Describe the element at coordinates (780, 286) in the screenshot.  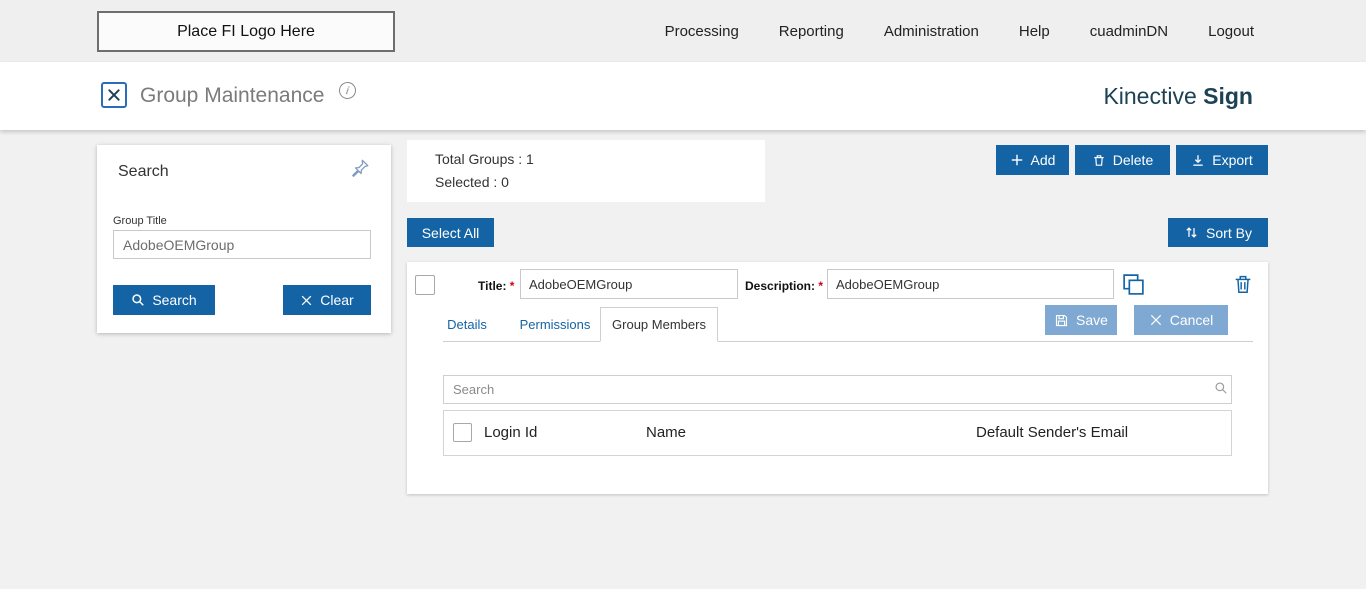
I see `description-label-text: Description:` at that location.